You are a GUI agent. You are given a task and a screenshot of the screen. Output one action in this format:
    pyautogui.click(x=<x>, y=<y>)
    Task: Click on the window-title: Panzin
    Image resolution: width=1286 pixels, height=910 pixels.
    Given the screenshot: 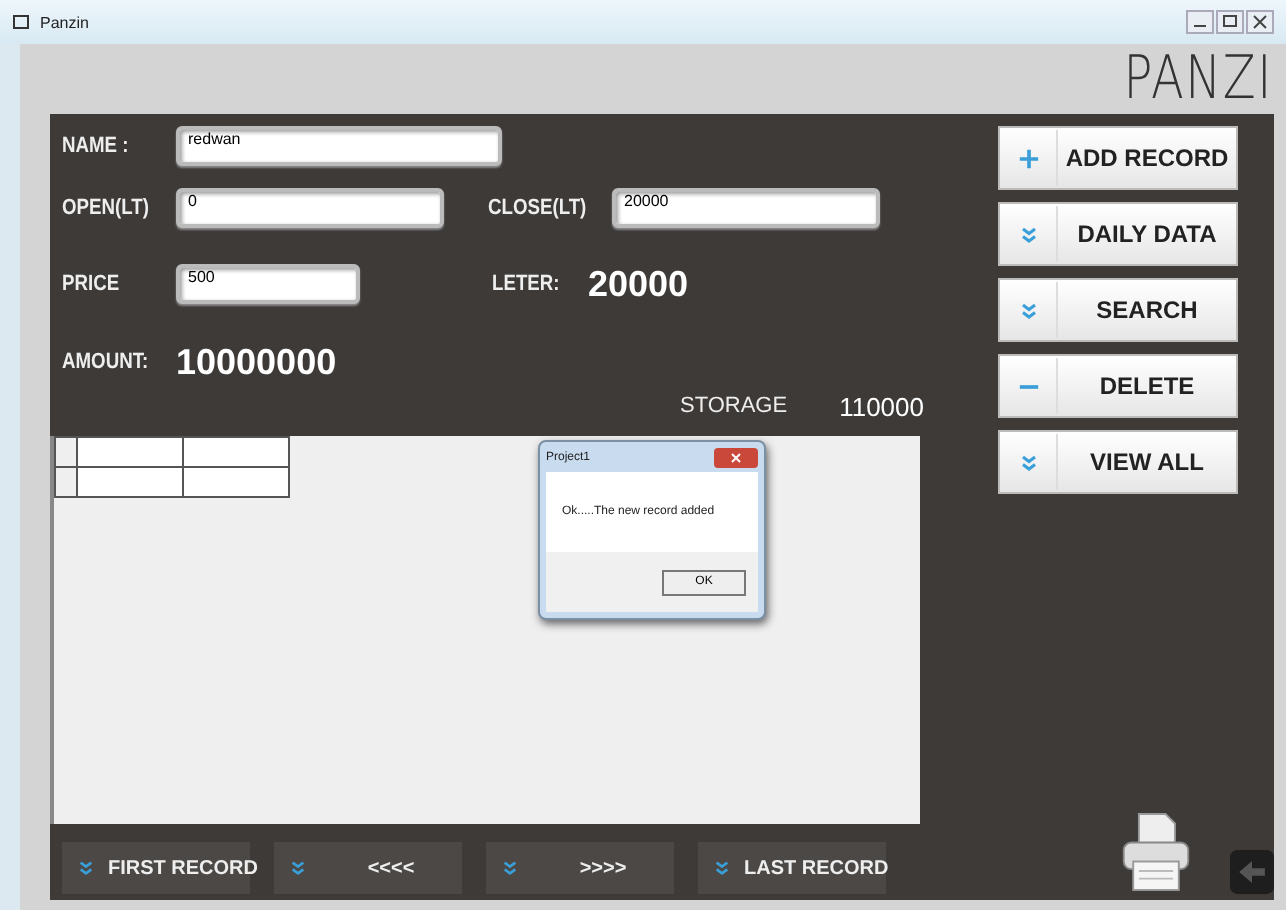 What is the action you would take?
    pyautogui.click(x=64, y=22)
    